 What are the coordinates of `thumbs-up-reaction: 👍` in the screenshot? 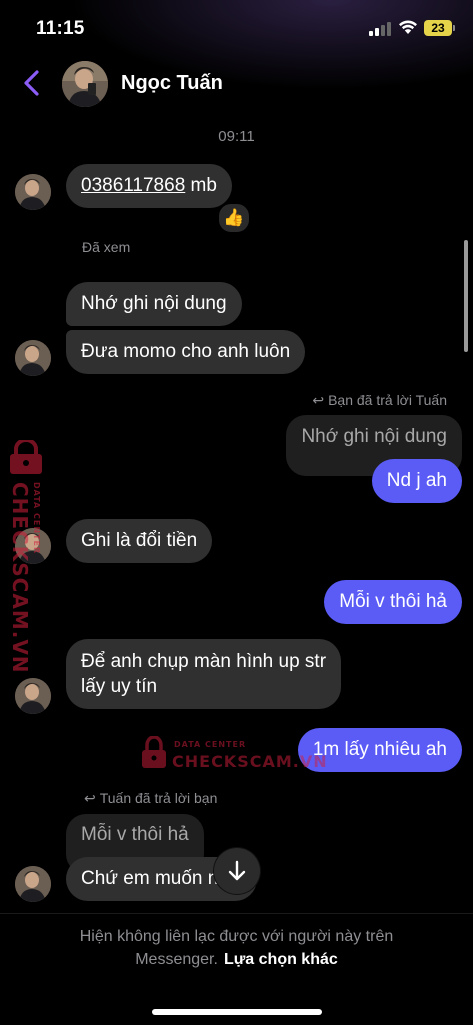 It's located at (234, 218).